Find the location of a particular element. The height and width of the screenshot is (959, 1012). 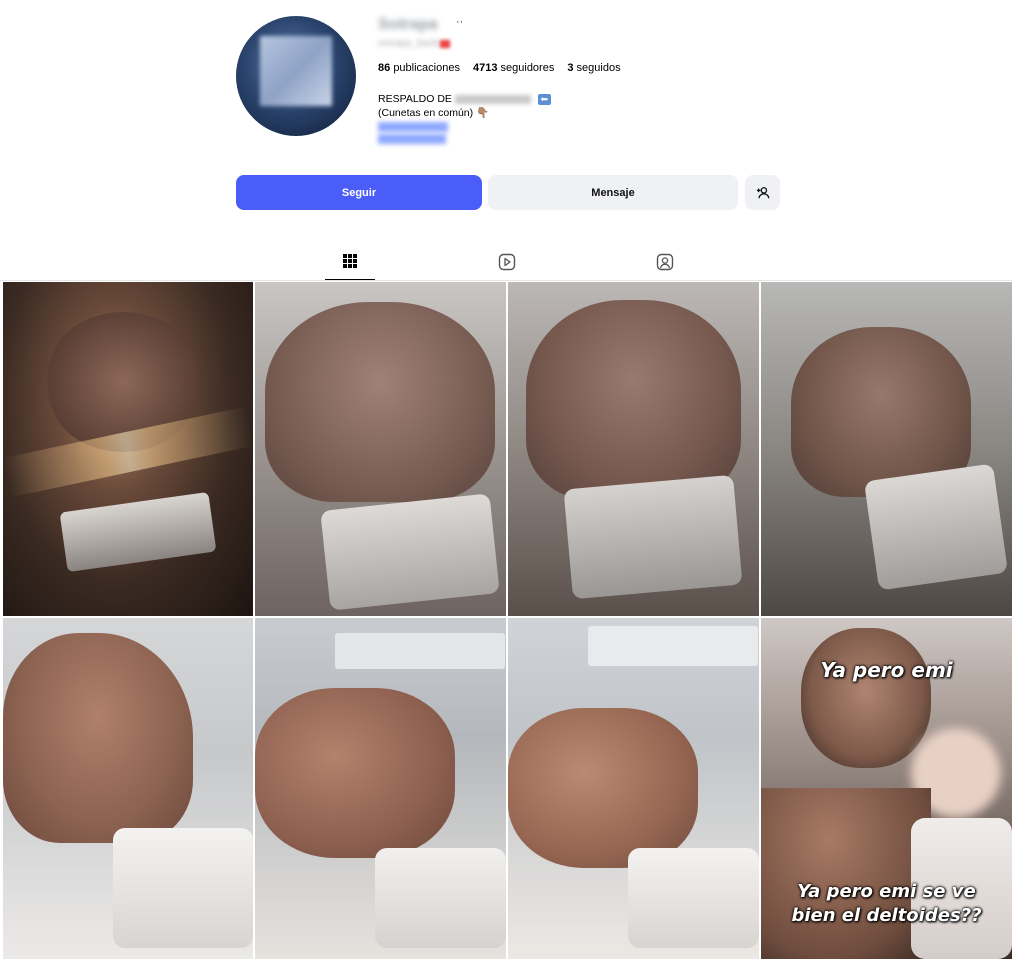

more-dots-icon: ·· is located at coordinates (459, 22).